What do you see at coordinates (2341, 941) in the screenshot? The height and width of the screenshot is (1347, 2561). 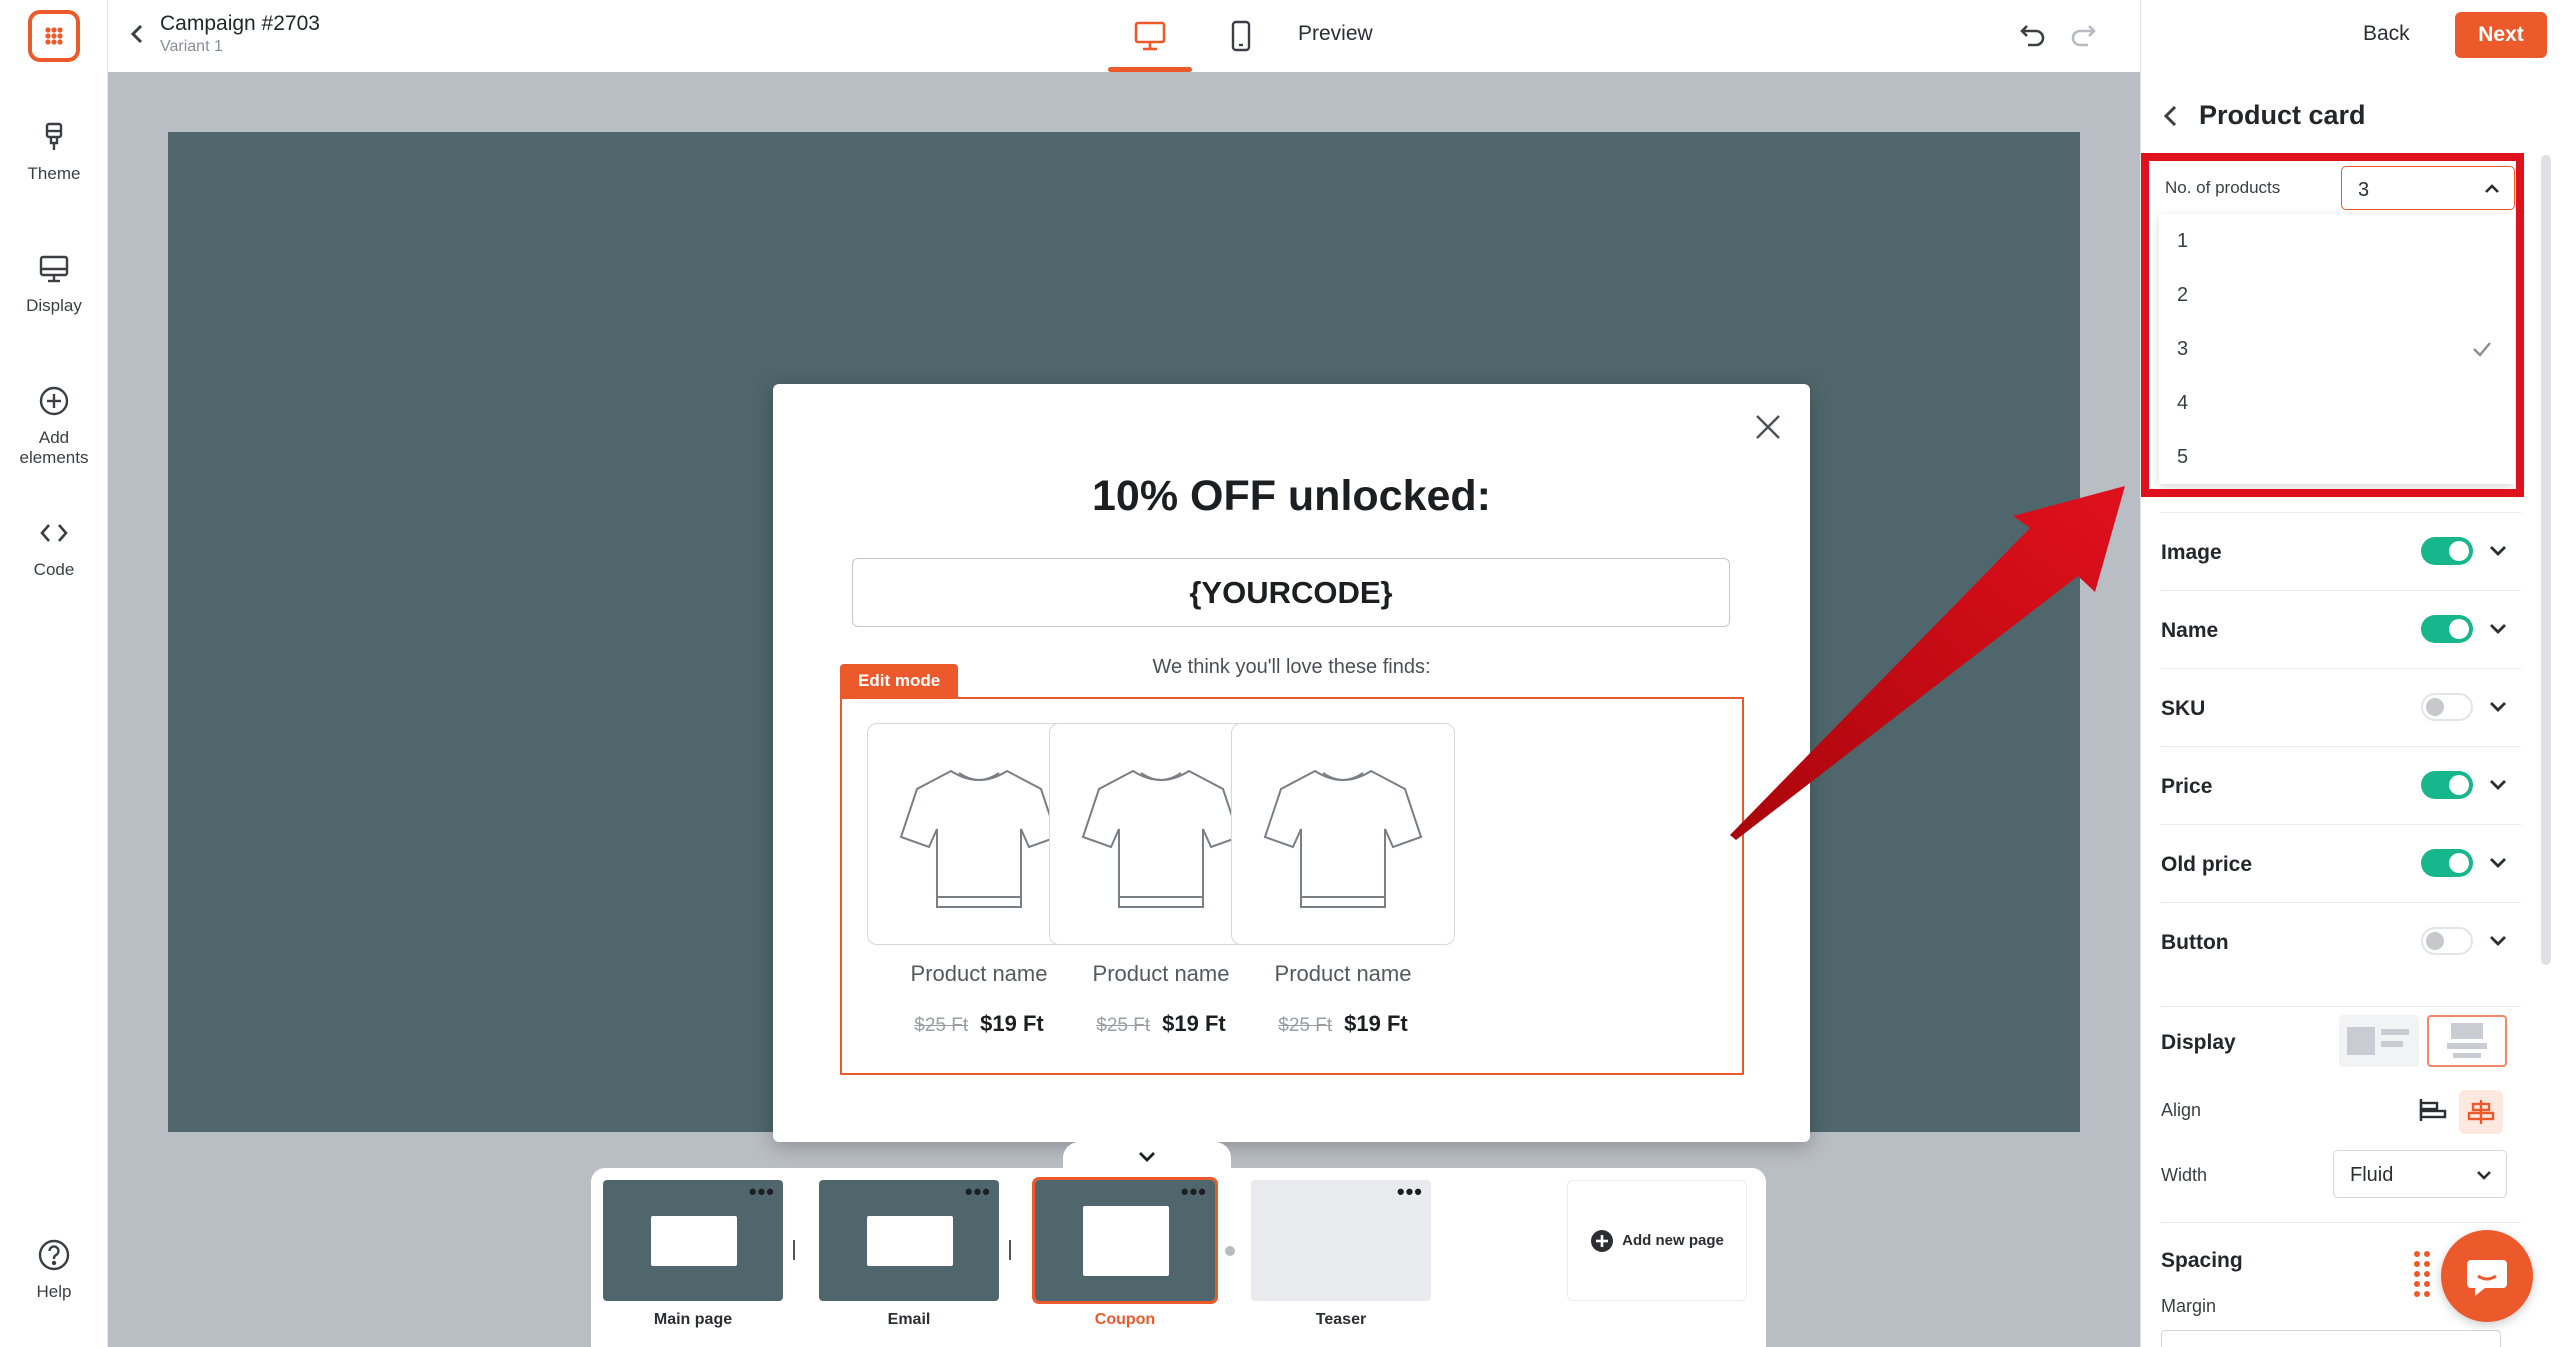 I see `toggle-row-button: Button` at bounding box center [2341, 941].